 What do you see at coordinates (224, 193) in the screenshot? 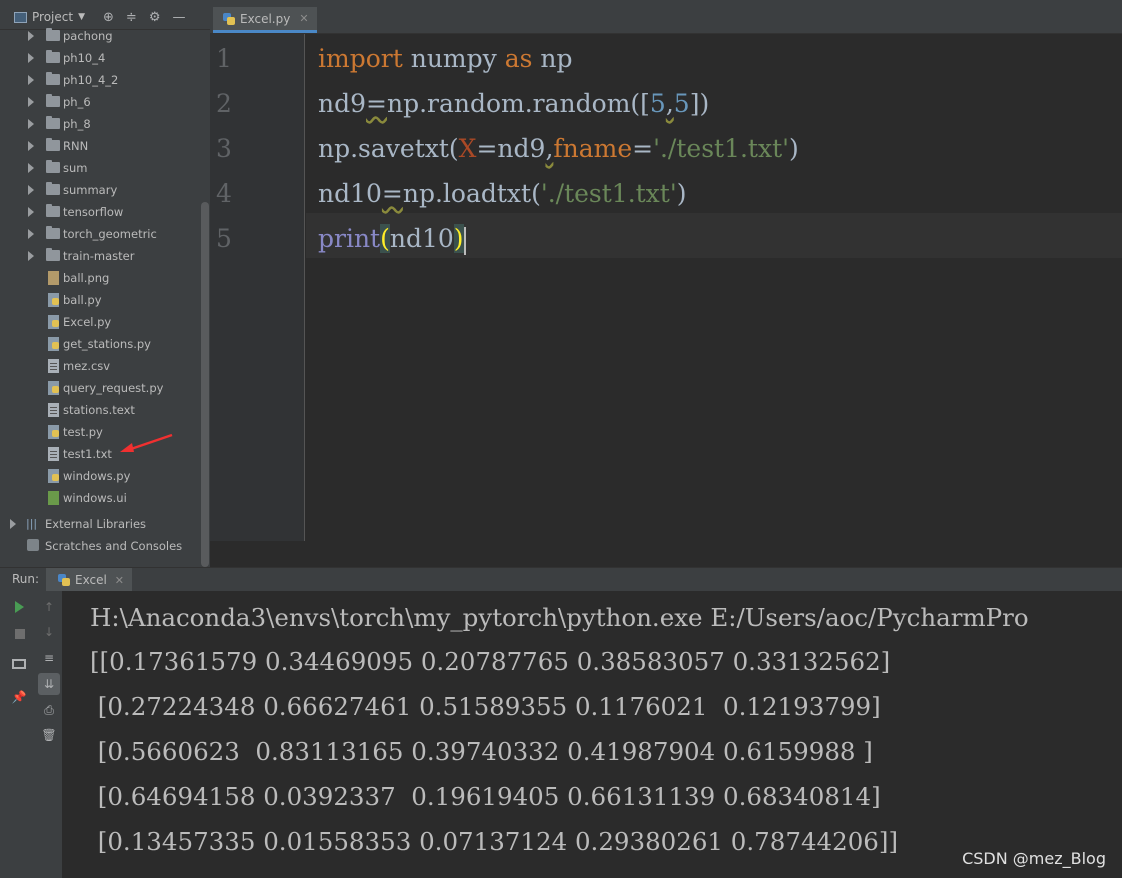
I see `line-number: 4` at bounding box center [224, 193].